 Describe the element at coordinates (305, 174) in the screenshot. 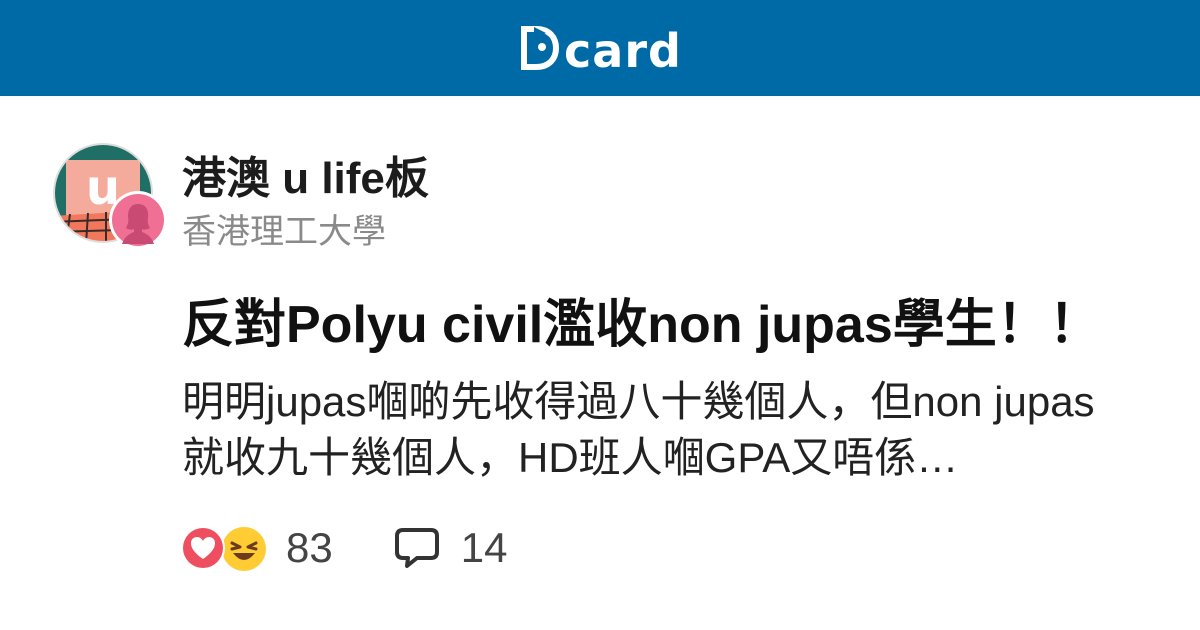

I see `board-name: 港澳 u life板` at that location.